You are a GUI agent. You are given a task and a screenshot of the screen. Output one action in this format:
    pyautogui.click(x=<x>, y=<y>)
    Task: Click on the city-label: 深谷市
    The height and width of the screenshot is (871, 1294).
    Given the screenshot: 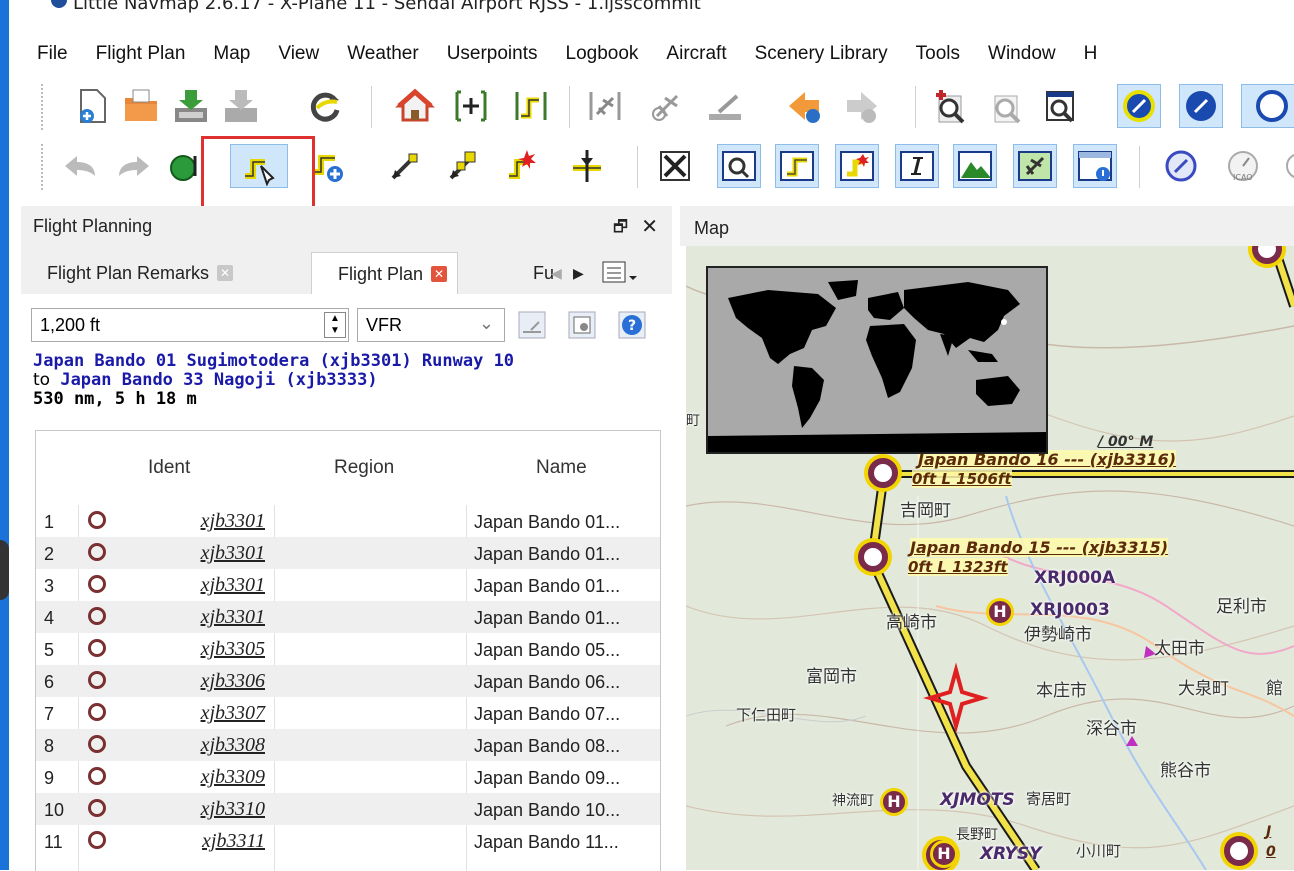 What is the action you would take?
    pyautogui.click(x=1111, y=729)
    